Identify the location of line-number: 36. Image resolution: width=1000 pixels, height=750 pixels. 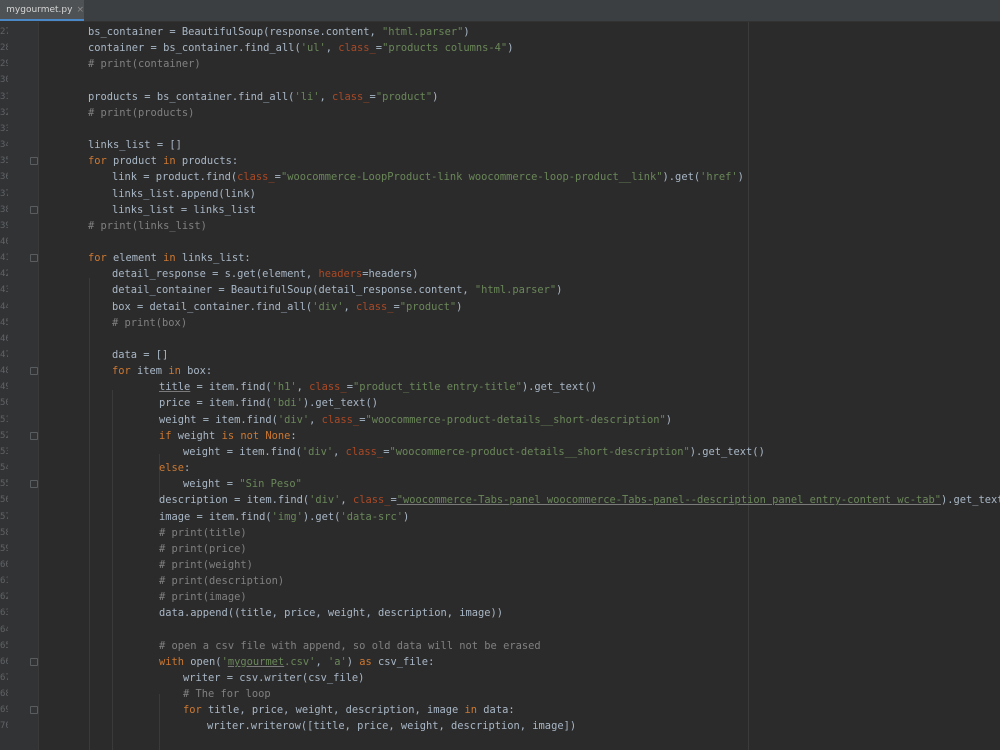
(4, 177).